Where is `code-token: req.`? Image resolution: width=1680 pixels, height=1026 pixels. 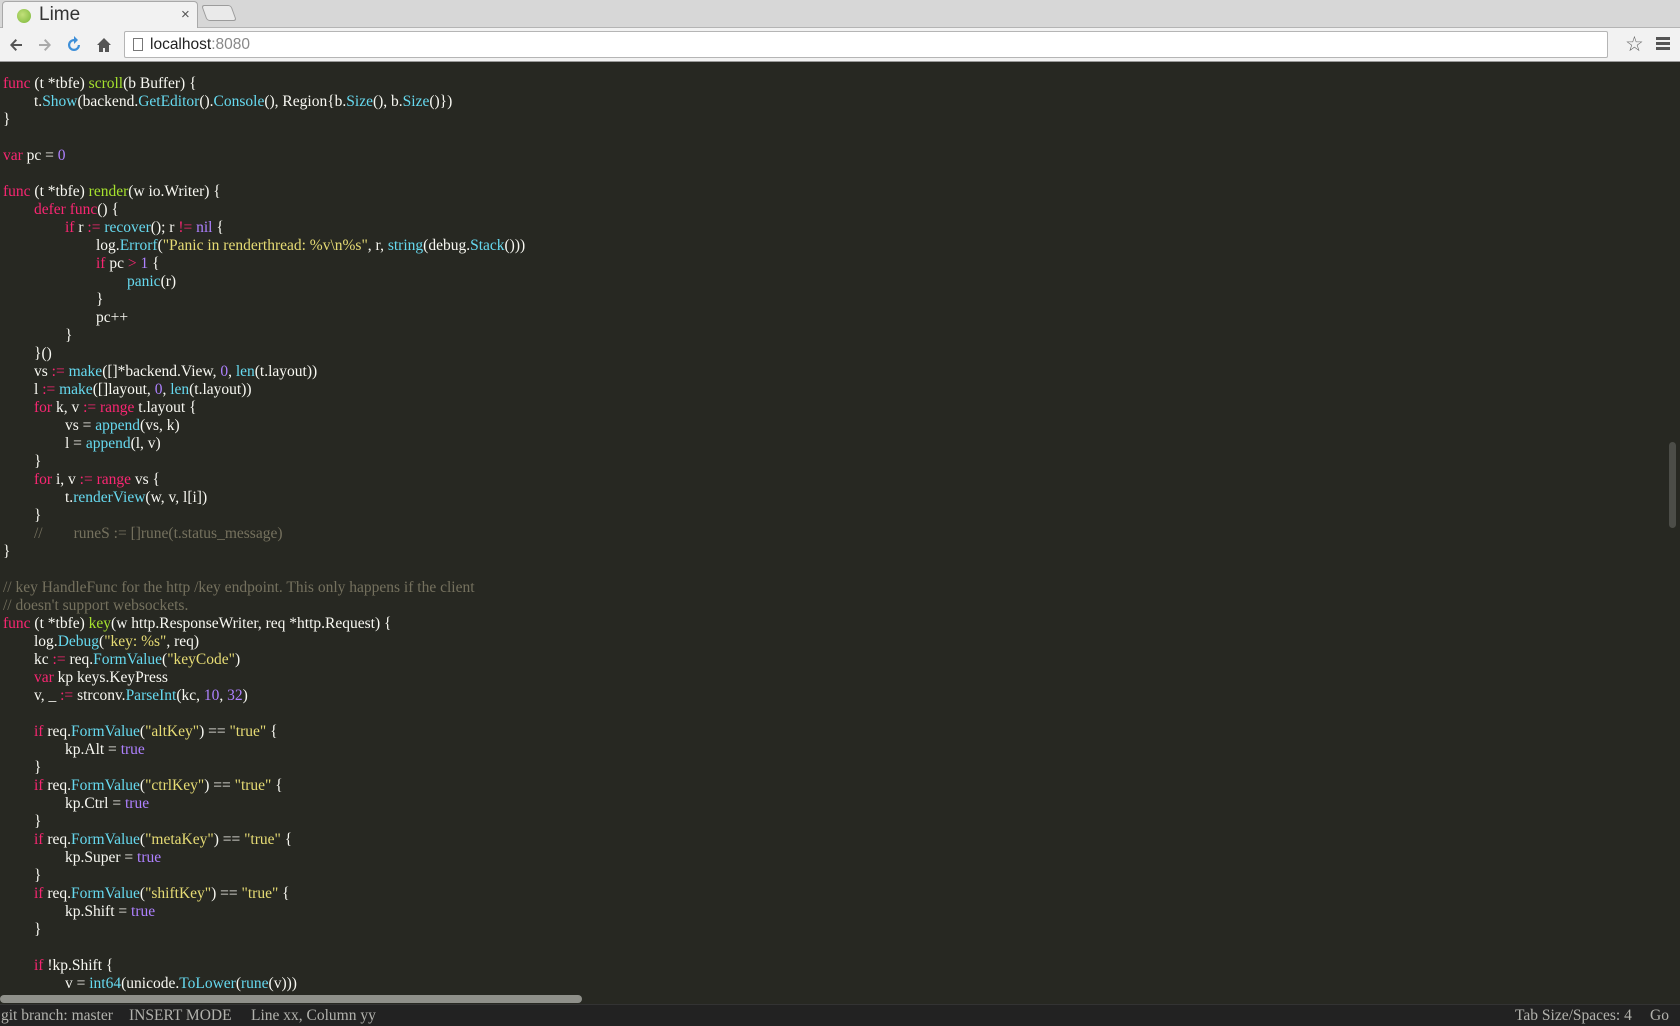
code-token: req. is located at coordinates (57, 839).